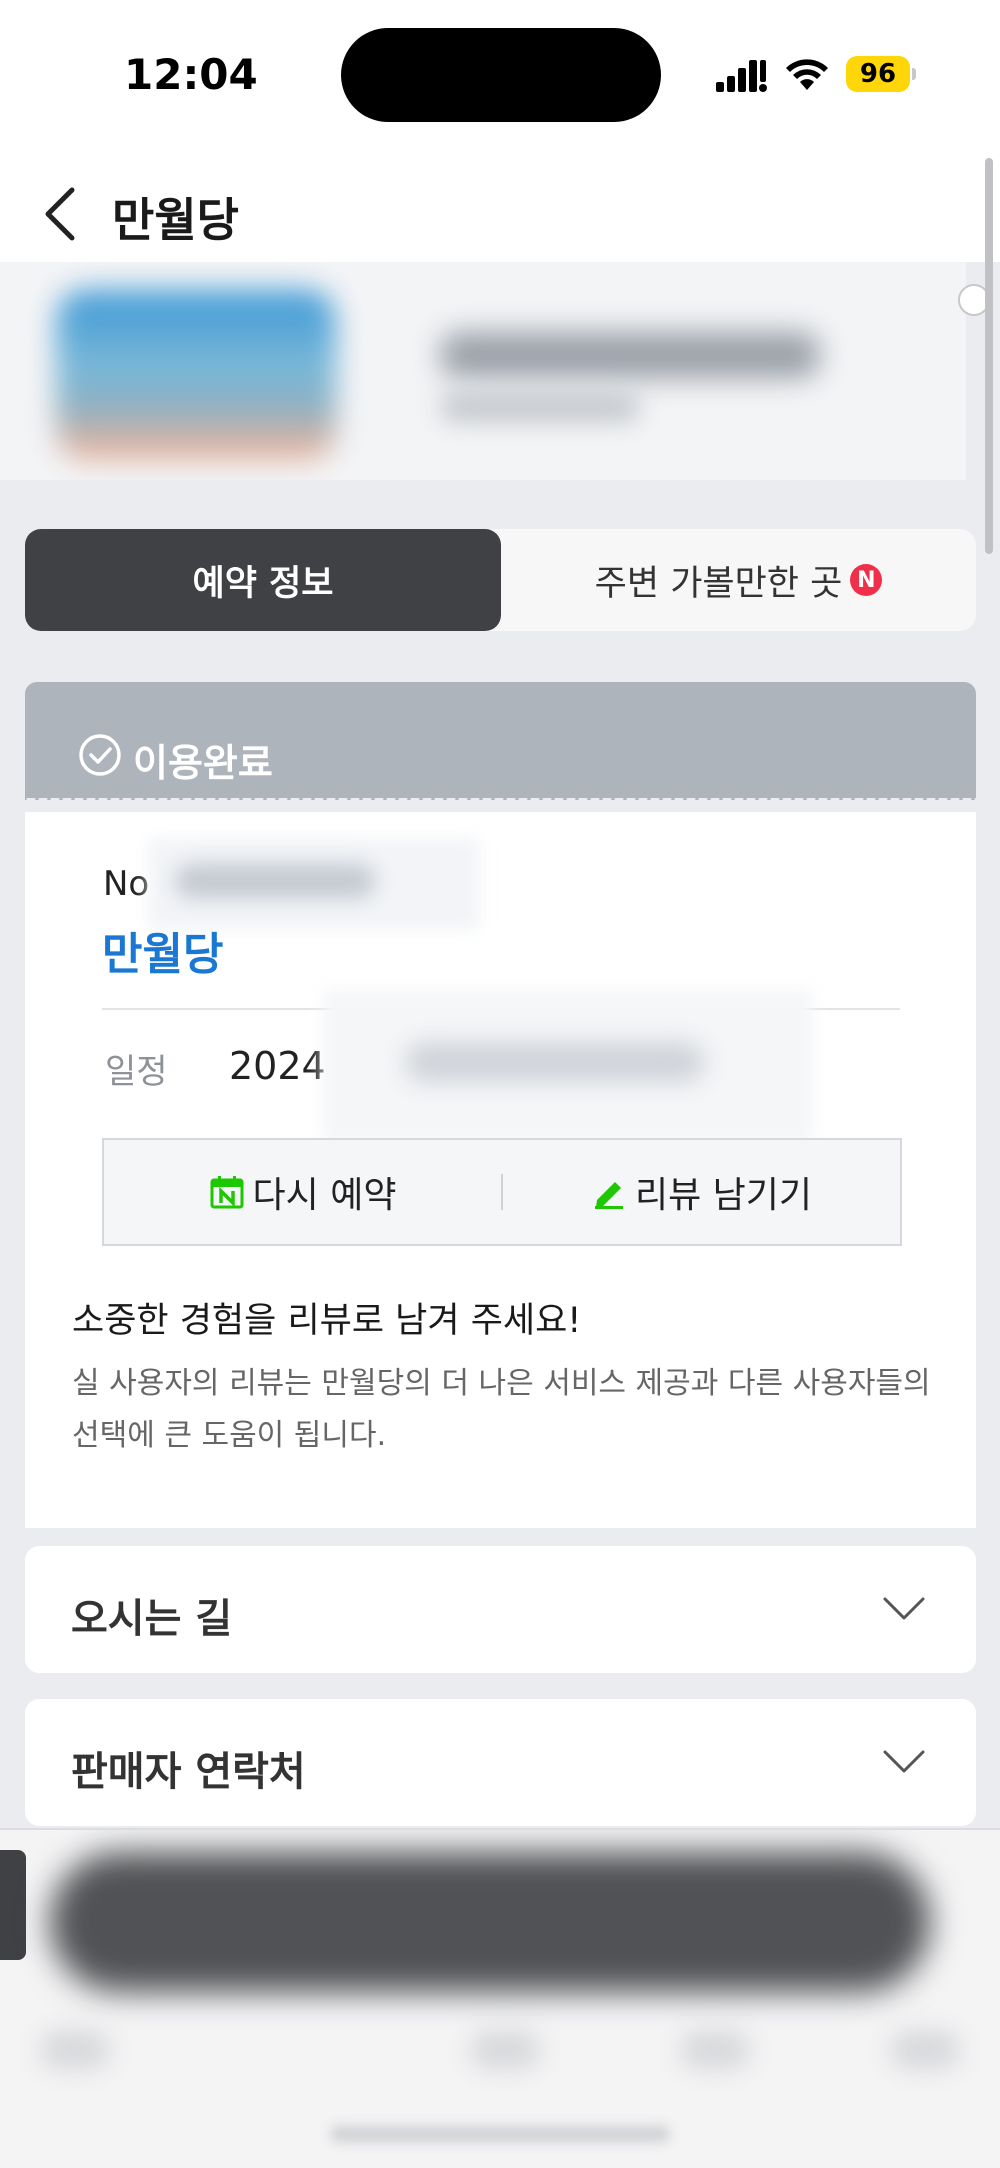  What do you see at coordinates (136, 1072) in the screenshot?
I see `schedule-label: 일정` at bounding box center [136, 1072].